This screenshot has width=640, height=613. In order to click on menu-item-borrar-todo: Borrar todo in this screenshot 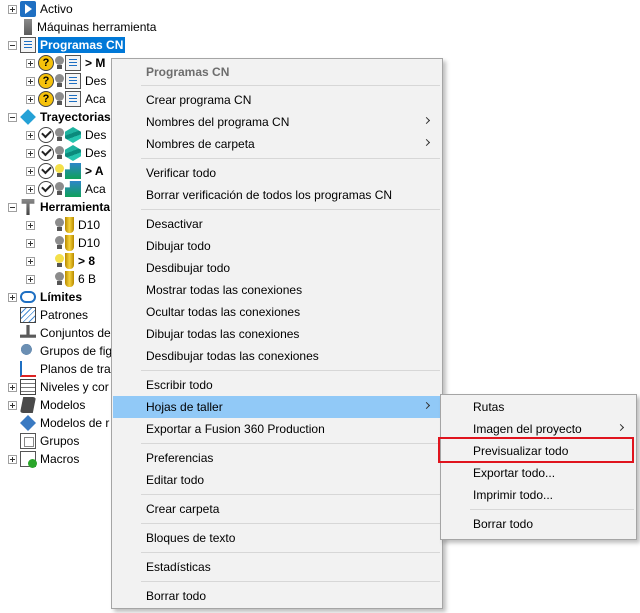, I will do `click(277, 596)`.